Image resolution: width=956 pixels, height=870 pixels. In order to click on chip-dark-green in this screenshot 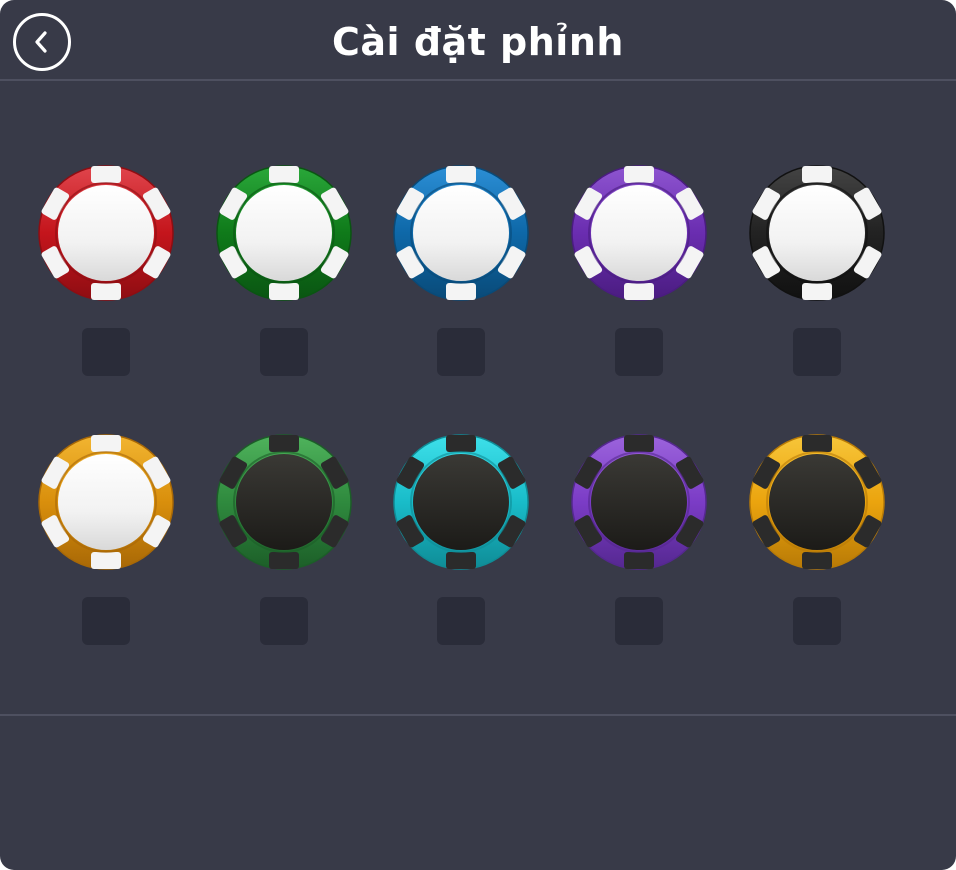, I will do `click(284, 502)`.